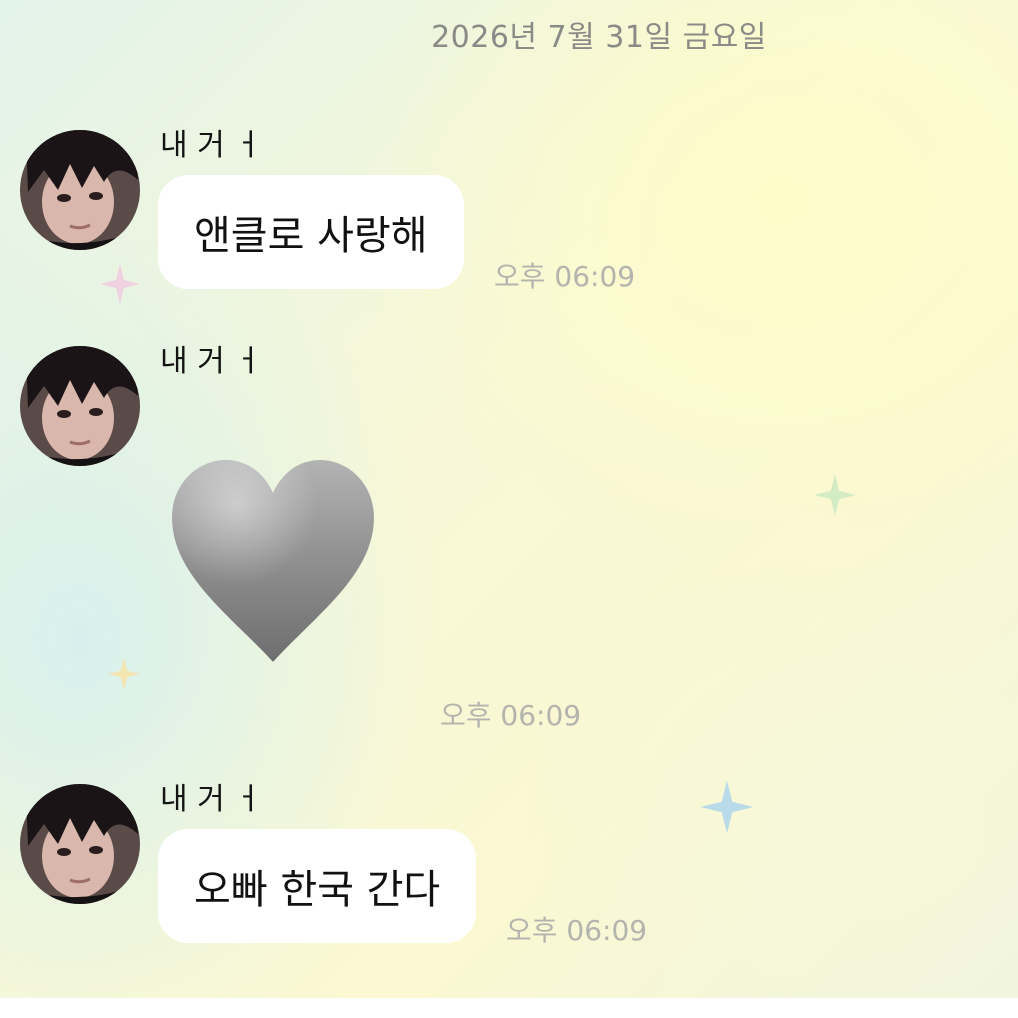 Image resolution: width=1018 pixels, height=1018 pixels. What do you see at coordinates (311, 236) in the screenshot?
I see `message-text: 앤클로 사랑해` at bounding box center [311, 236].